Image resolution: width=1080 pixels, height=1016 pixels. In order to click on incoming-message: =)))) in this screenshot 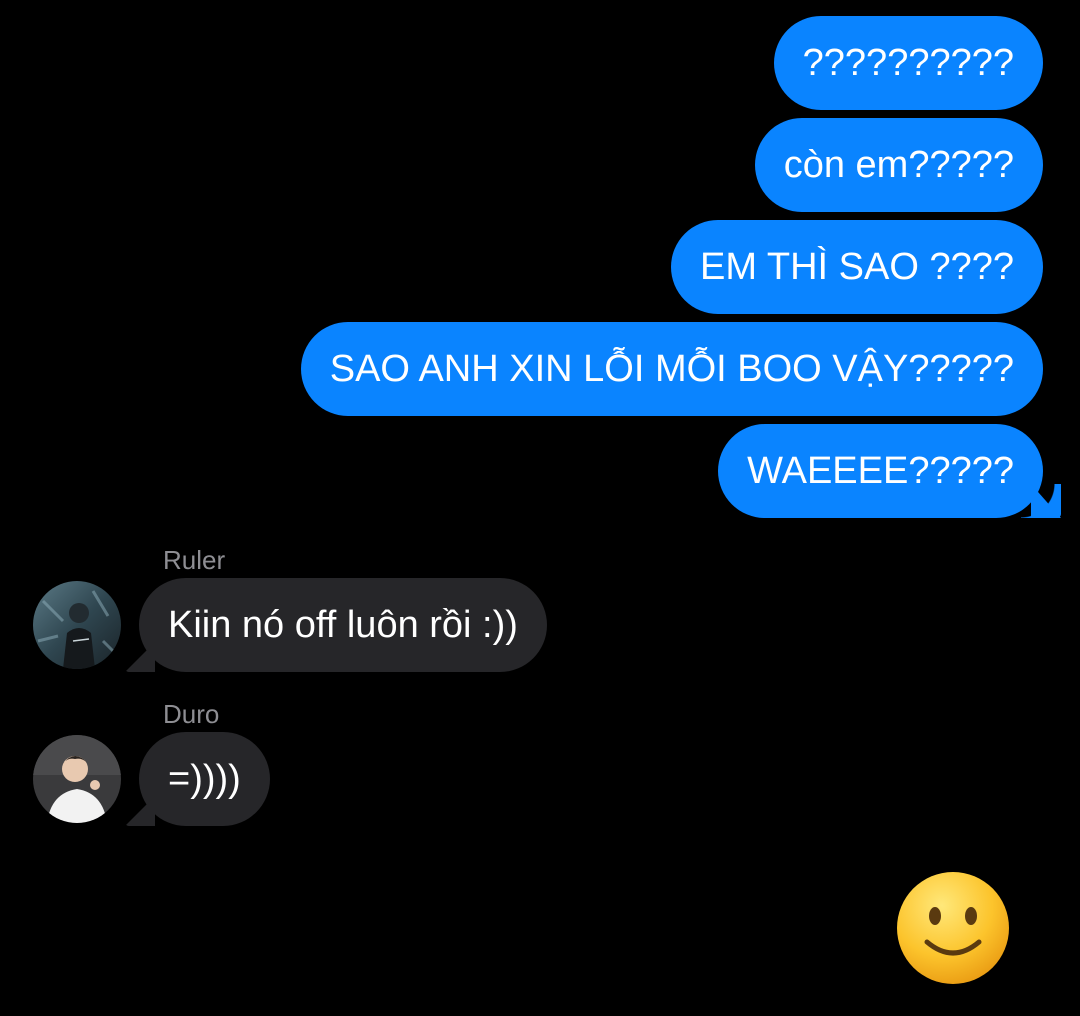, I will do `click(151, 779)`.